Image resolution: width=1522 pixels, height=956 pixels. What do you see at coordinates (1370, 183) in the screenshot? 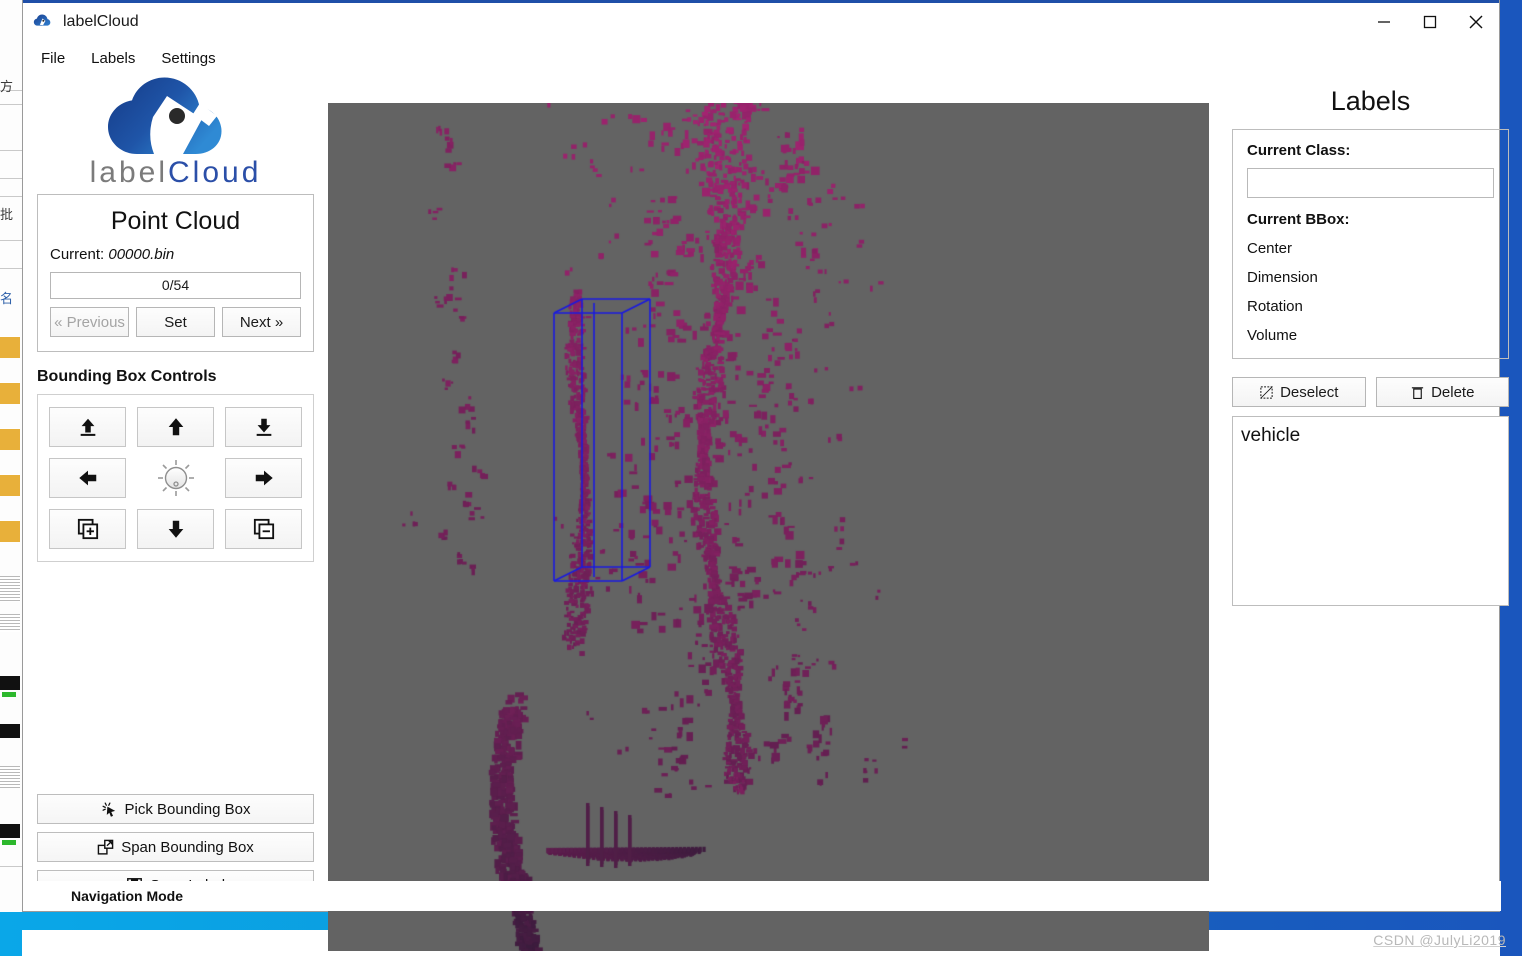
I see `current-class-input` at bounding box center [1370, 183].